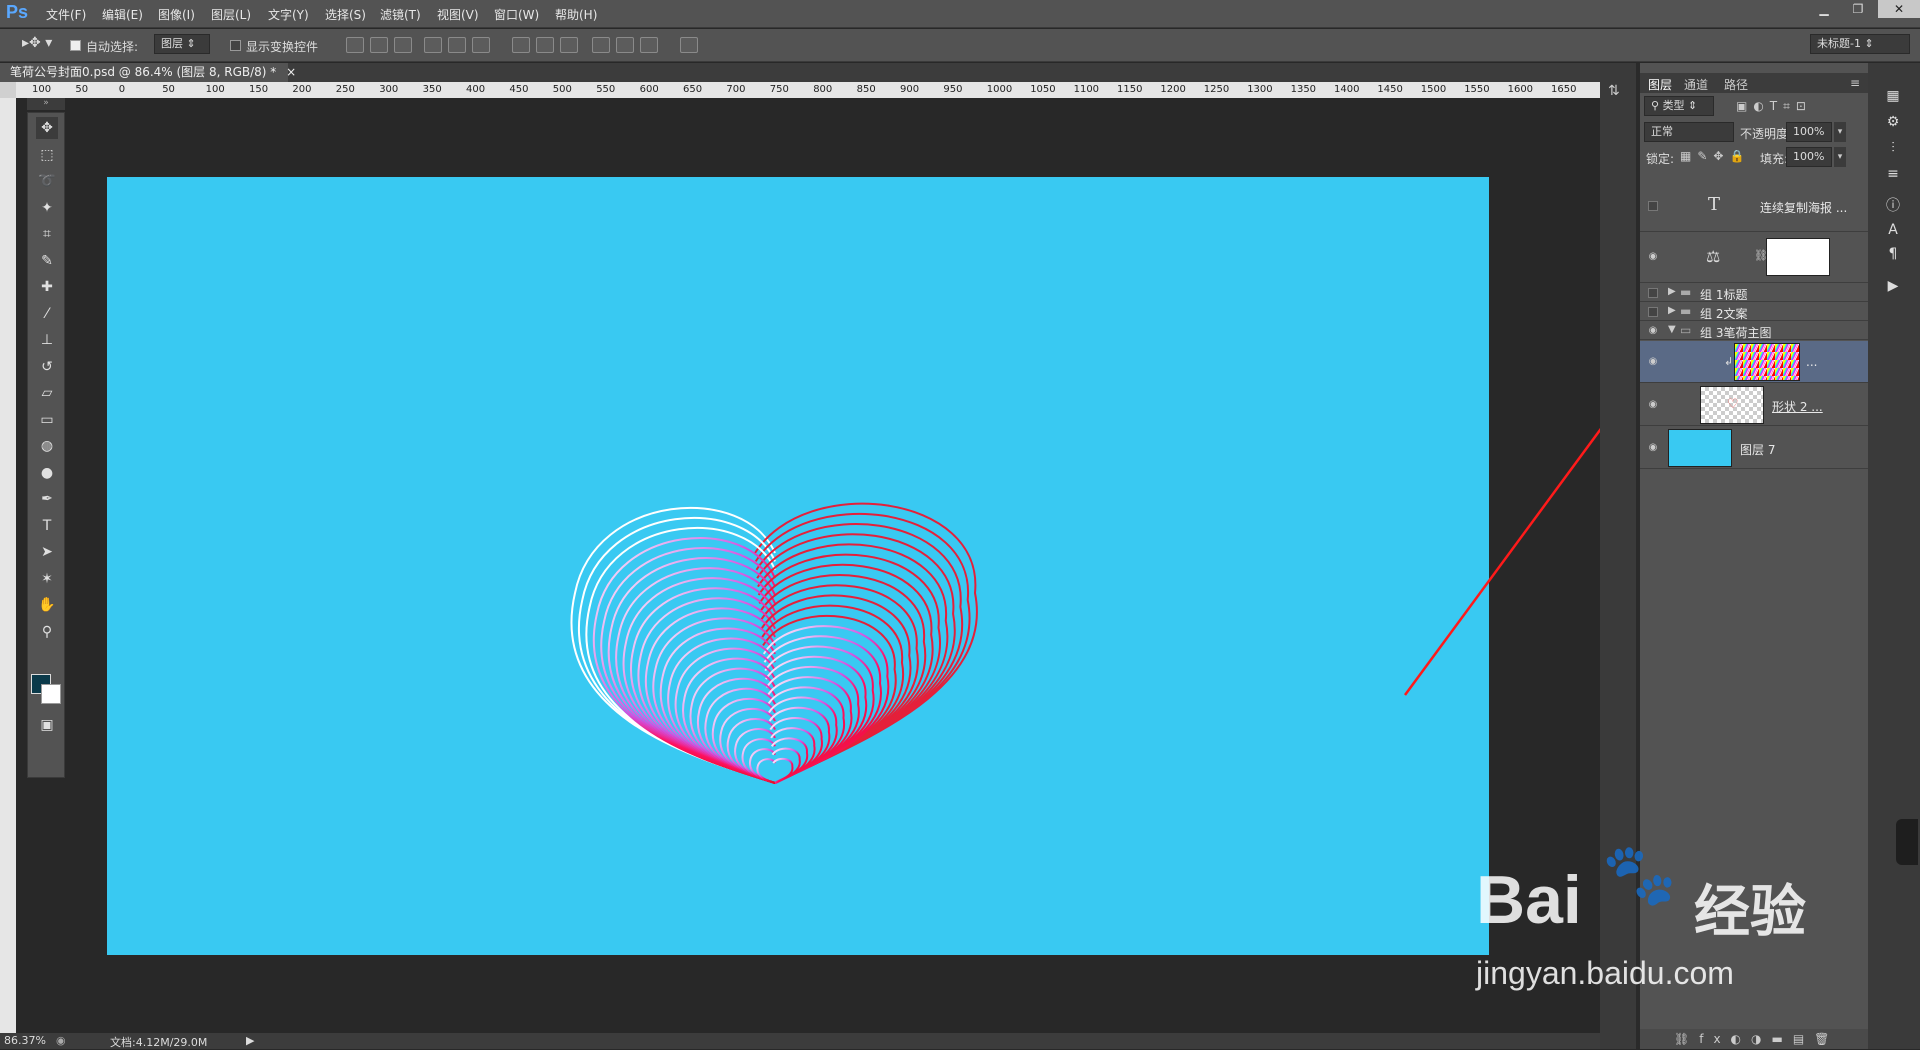 This screenshot has width=1920, height=1050. I want to click on filter-icons: ▣◐T⌗⊡, so click(1774, 106).